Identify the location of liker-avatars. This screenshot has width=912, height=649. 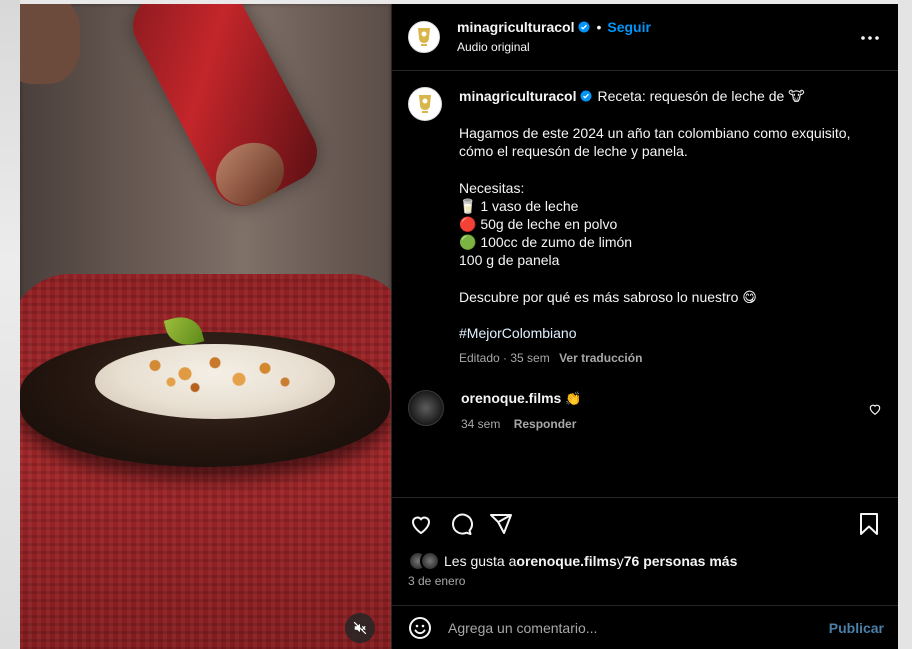
(424, 561).